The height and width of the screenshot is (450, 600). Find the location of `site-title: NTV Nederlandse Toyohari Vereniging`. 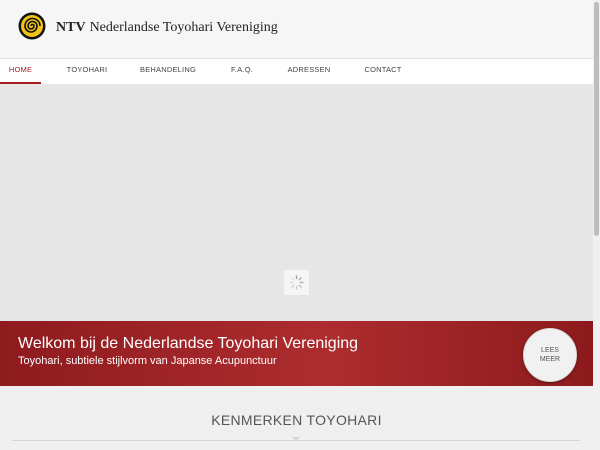

site-title: NTV Nederlandse Toyohari Vereniging is located at coordinates (167, 28).